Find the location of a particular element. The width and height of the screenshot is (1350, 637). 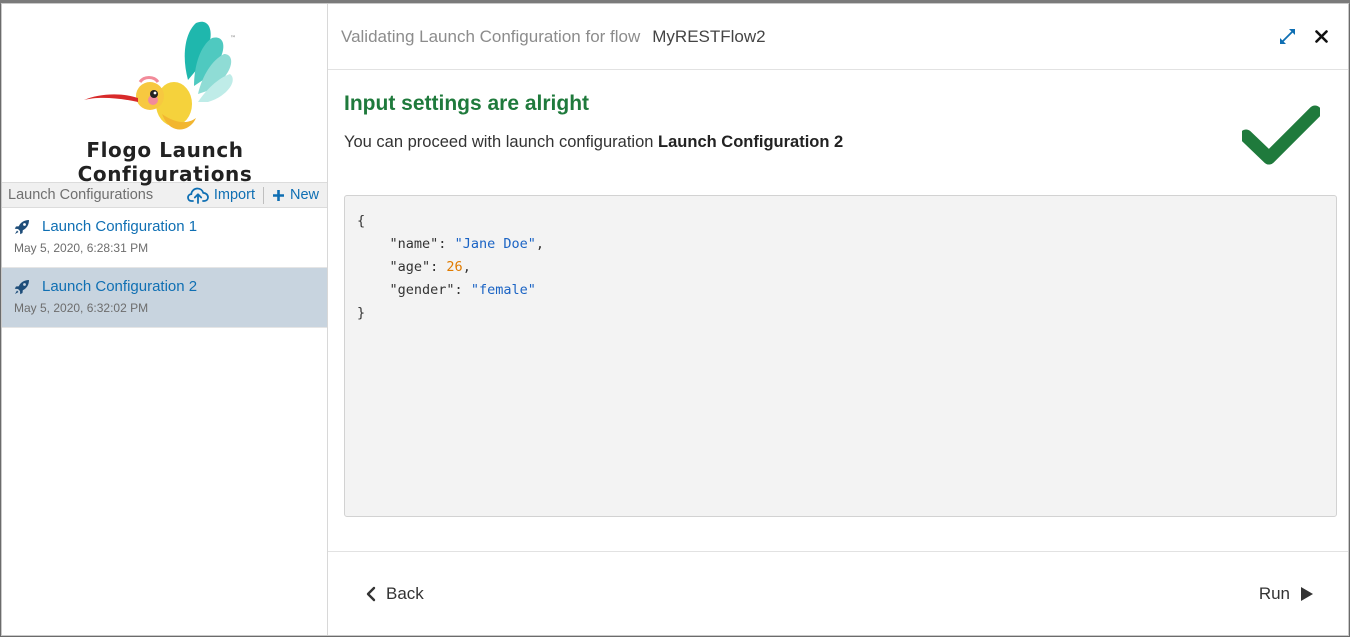

run-button: Run is located at coordinates (1286, 594).